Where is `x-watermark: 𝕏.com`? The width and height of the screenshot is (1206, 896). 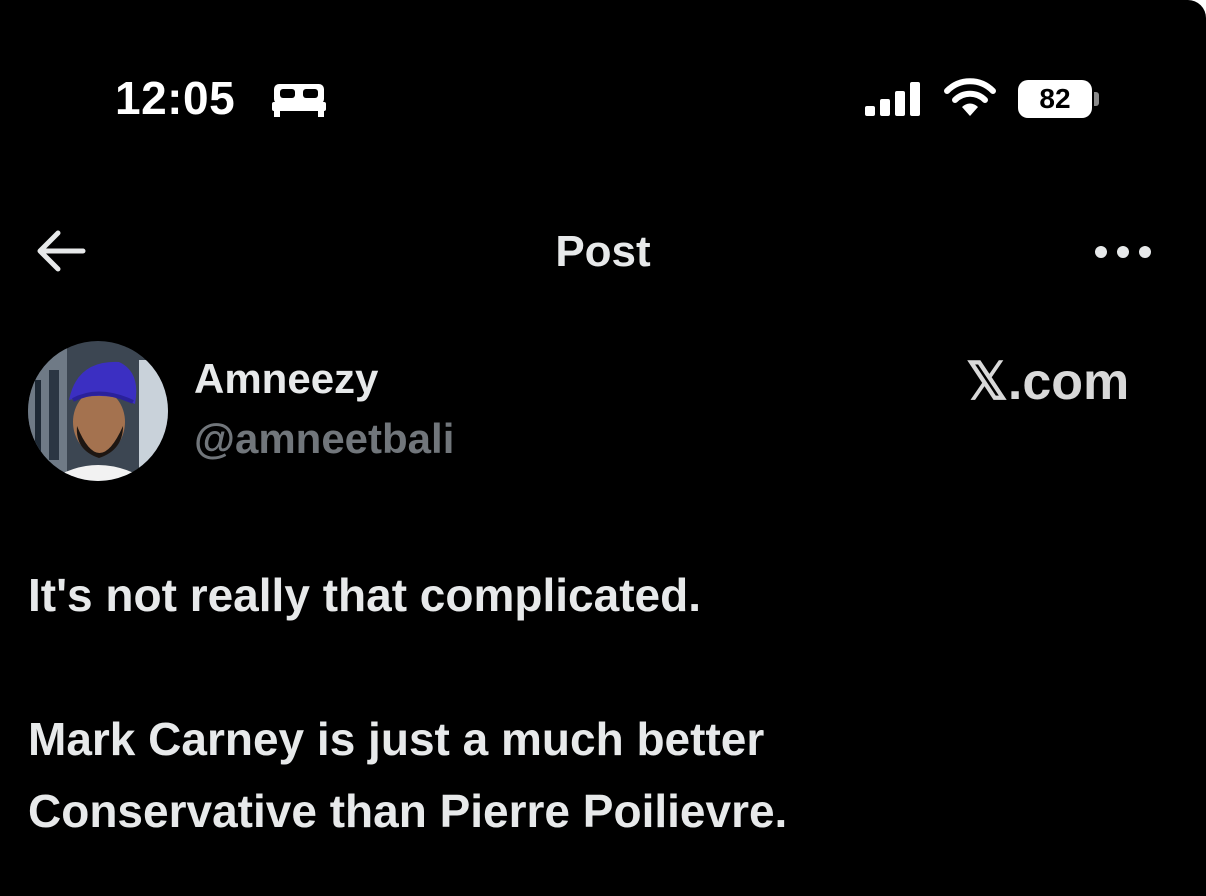 x-watermark: 𝕏.com is located at coordinates (1047, 382).